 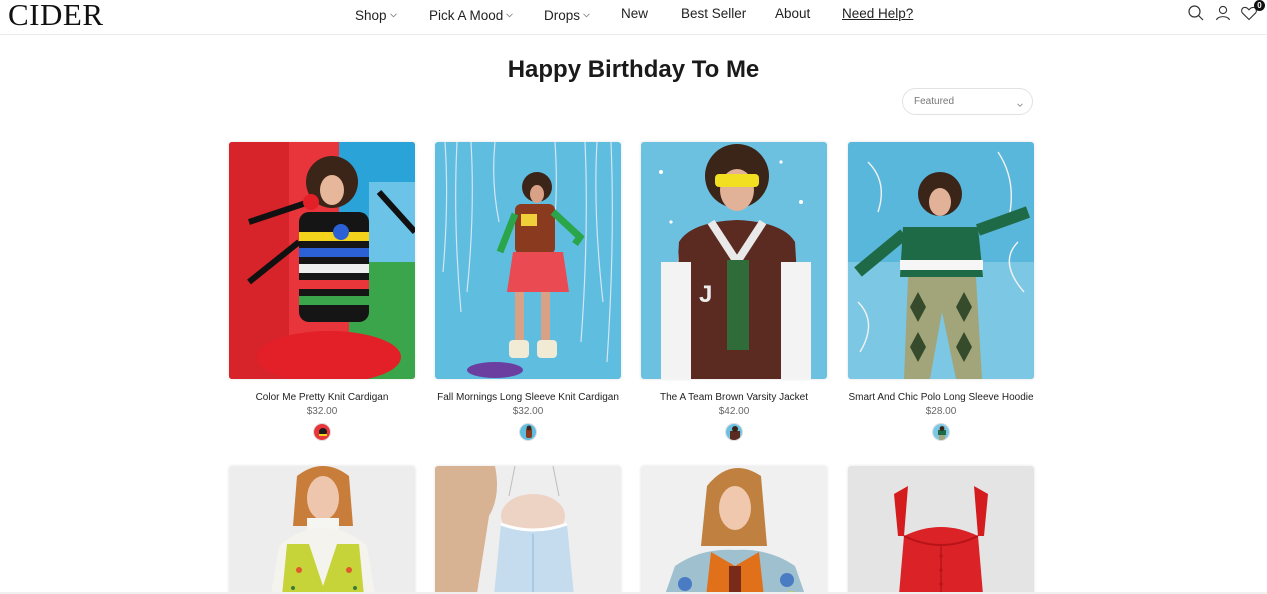 I want to click on nav-need-help: Need Help?, so click(x=877, y=13).